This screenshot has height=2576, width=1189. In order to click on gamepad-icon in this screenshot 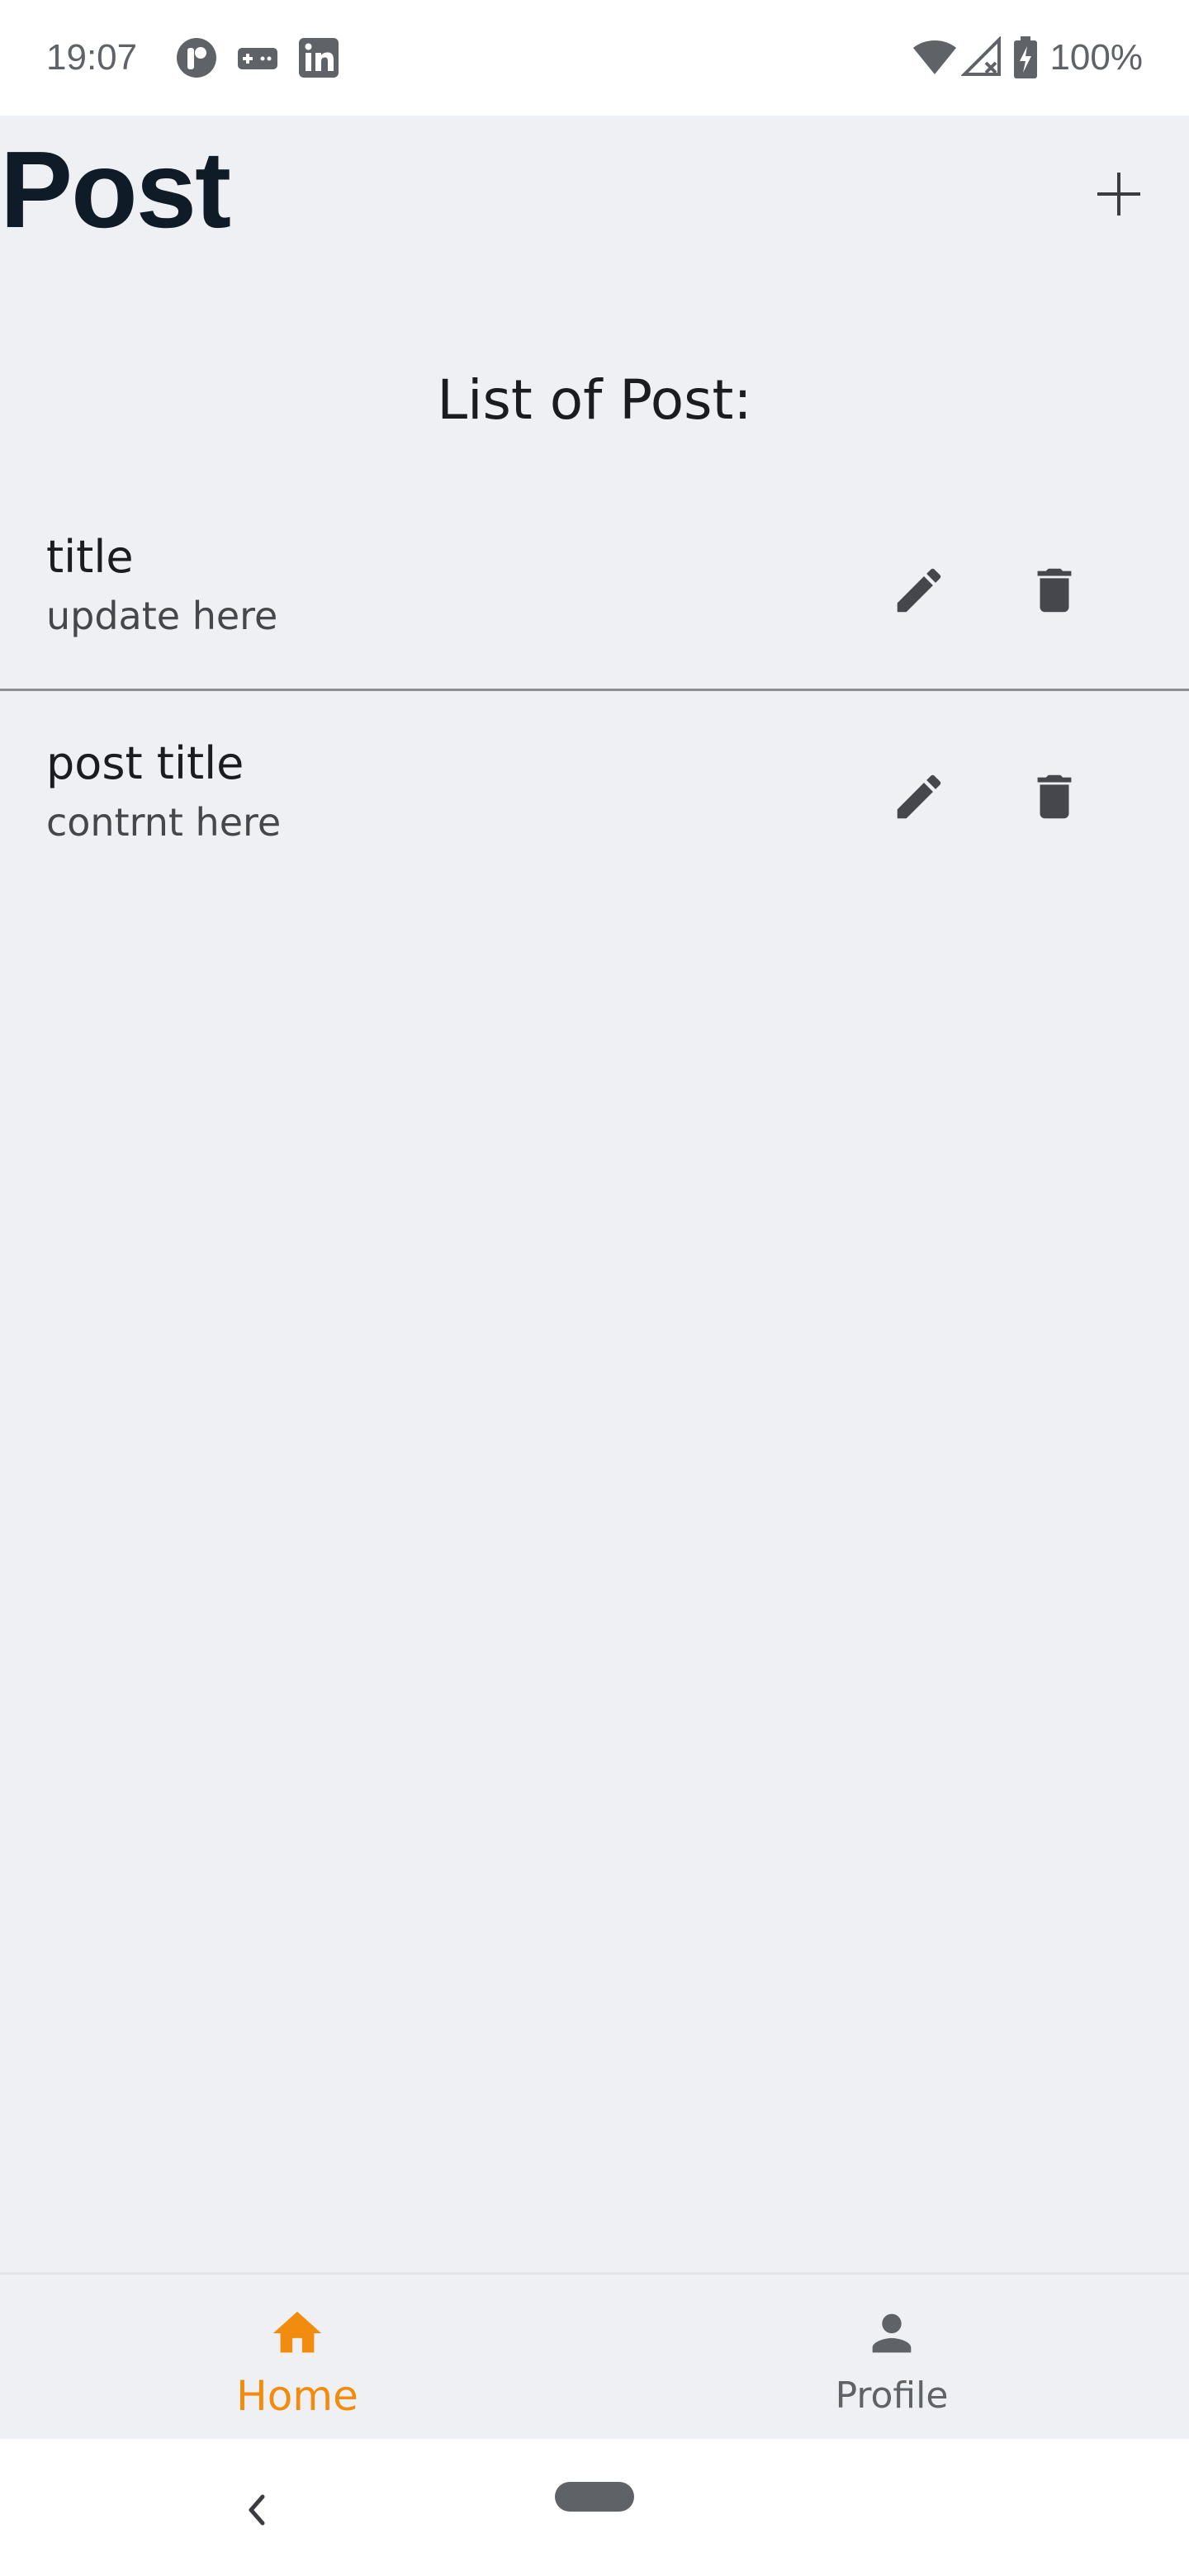, I will do `click(257, 57)`.